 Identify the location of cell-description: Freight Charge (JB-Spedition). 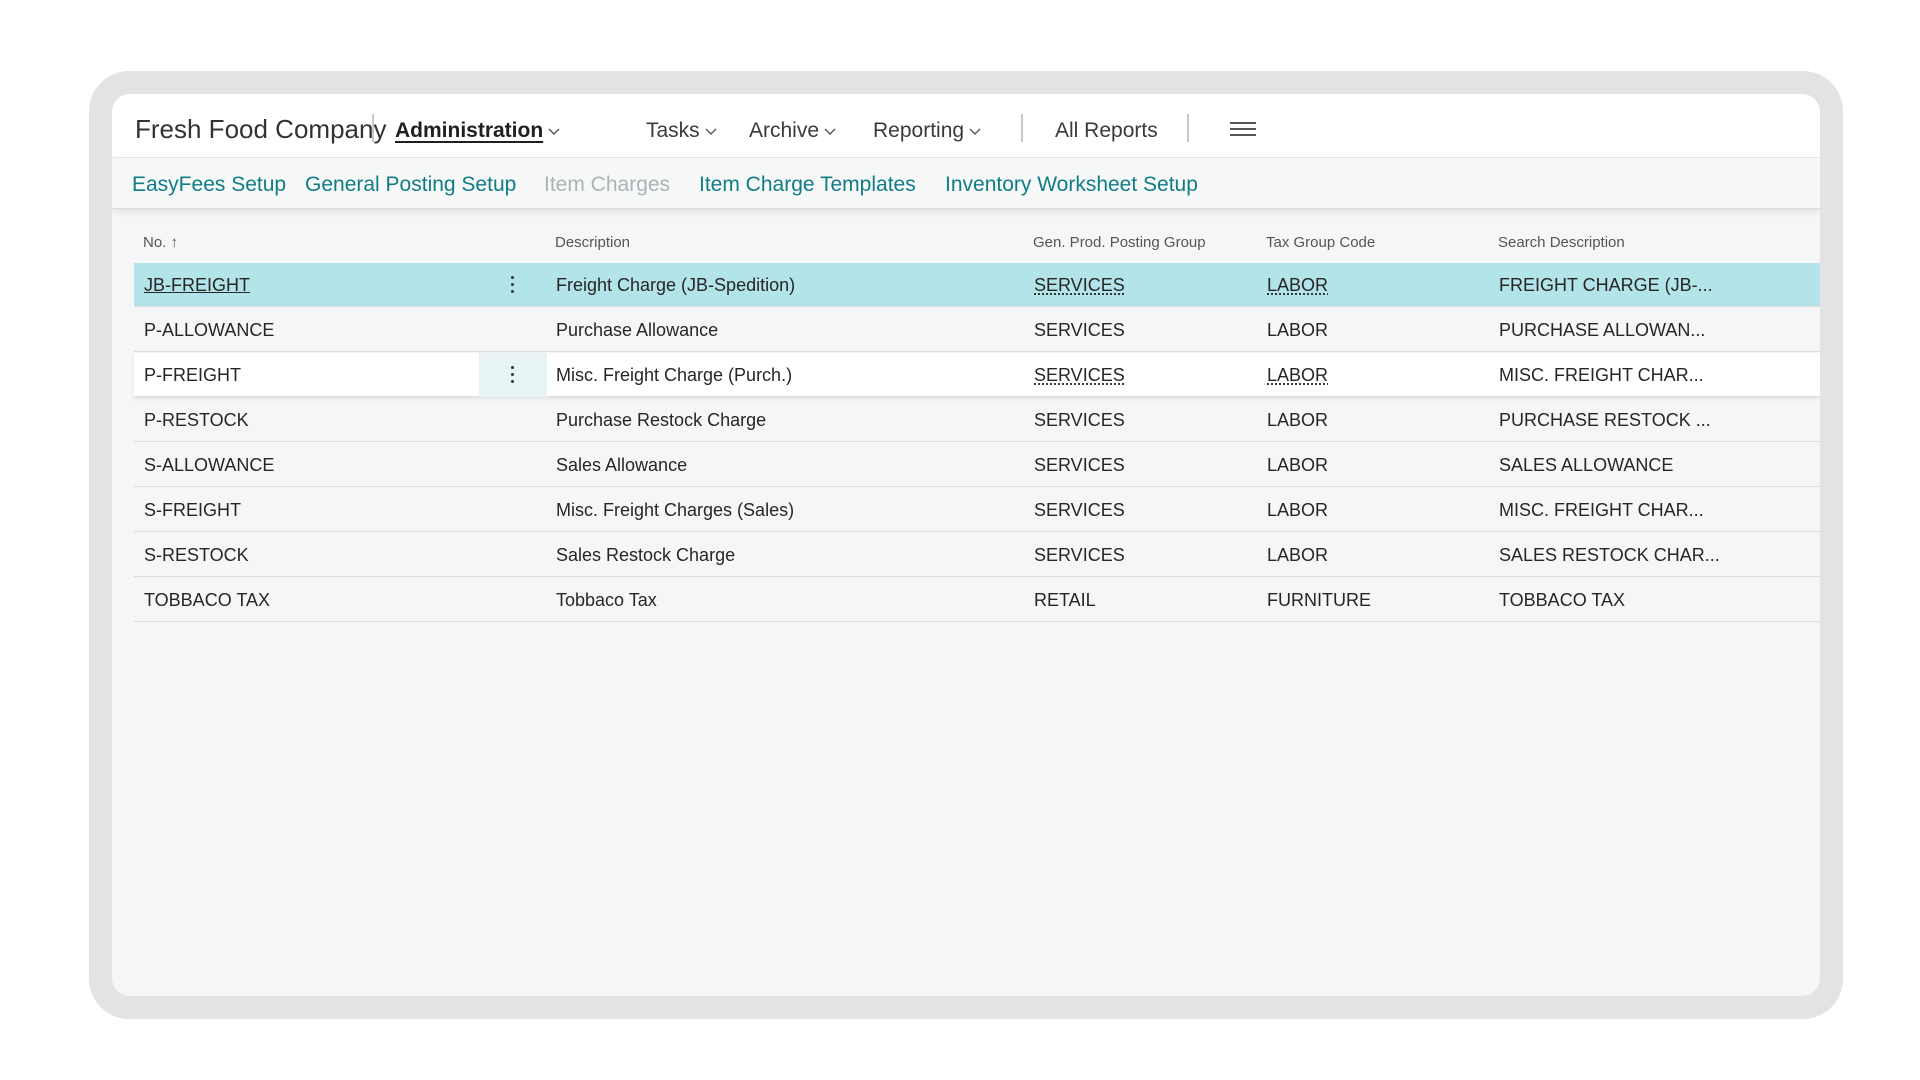
(675, 285).